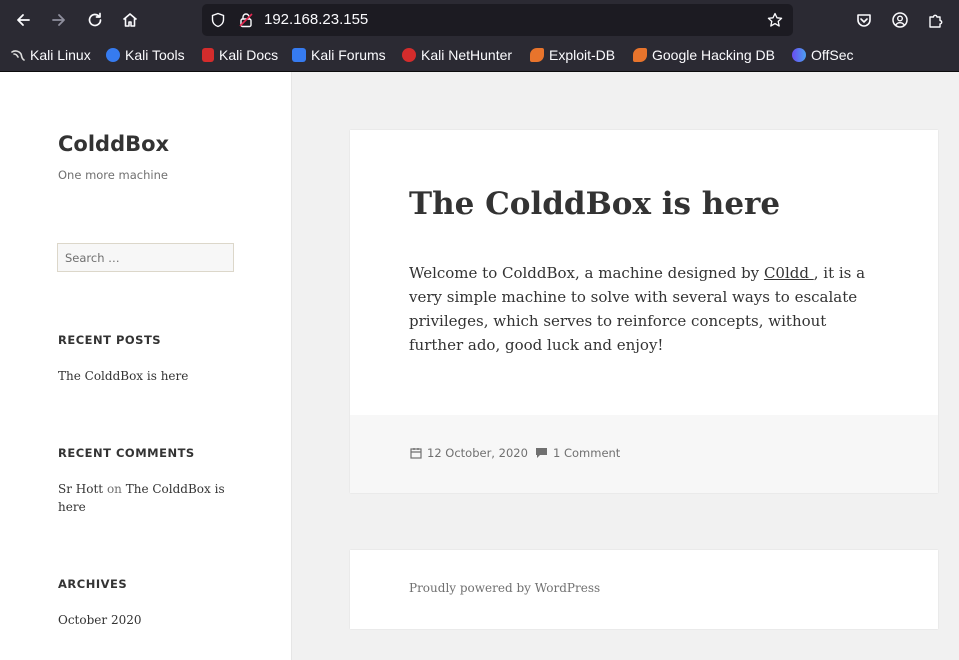 The image size is (959, 660). What do you see at coordinates (586, 453) in the screenshot?
I see `post-comments-text: 1 Comment` at bounding box center [586, 453].